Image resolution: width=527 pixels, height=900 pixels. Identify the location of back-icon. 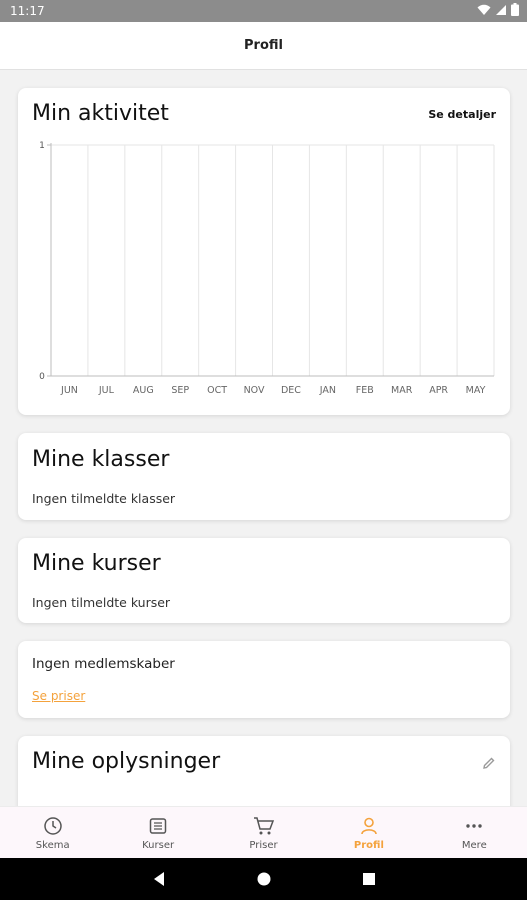
(159, 879).